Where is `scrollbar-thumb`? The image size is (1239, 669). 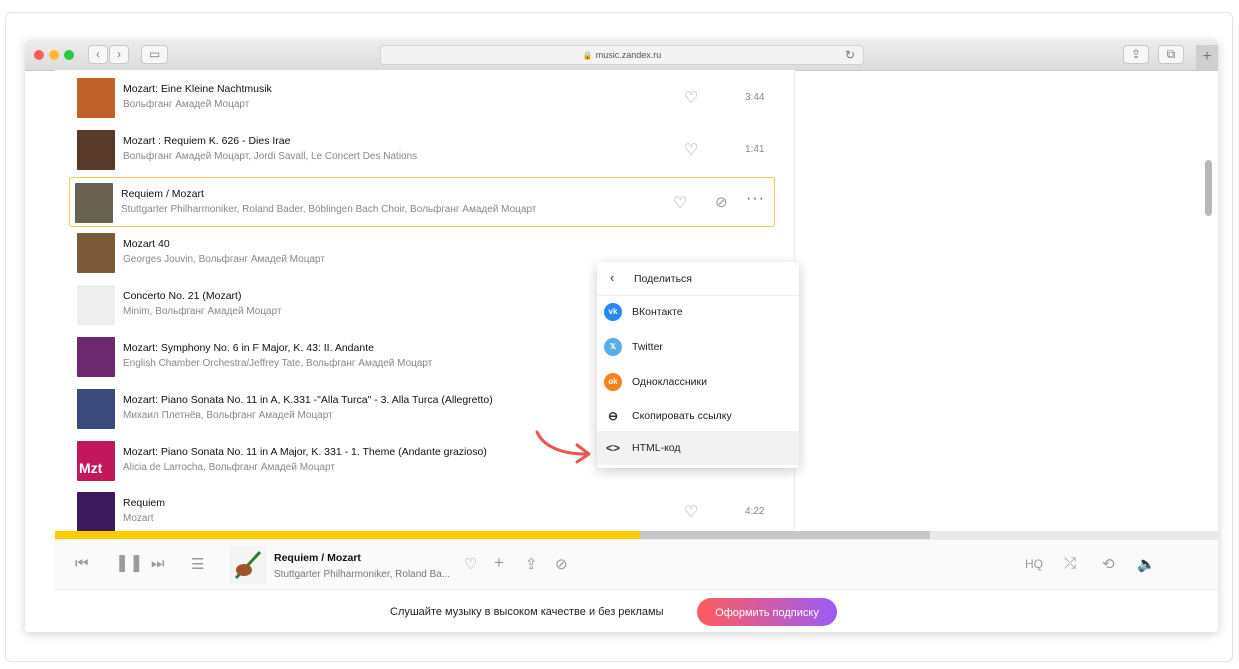
scrollbar-thumb is located at coordinates (1208, 188).